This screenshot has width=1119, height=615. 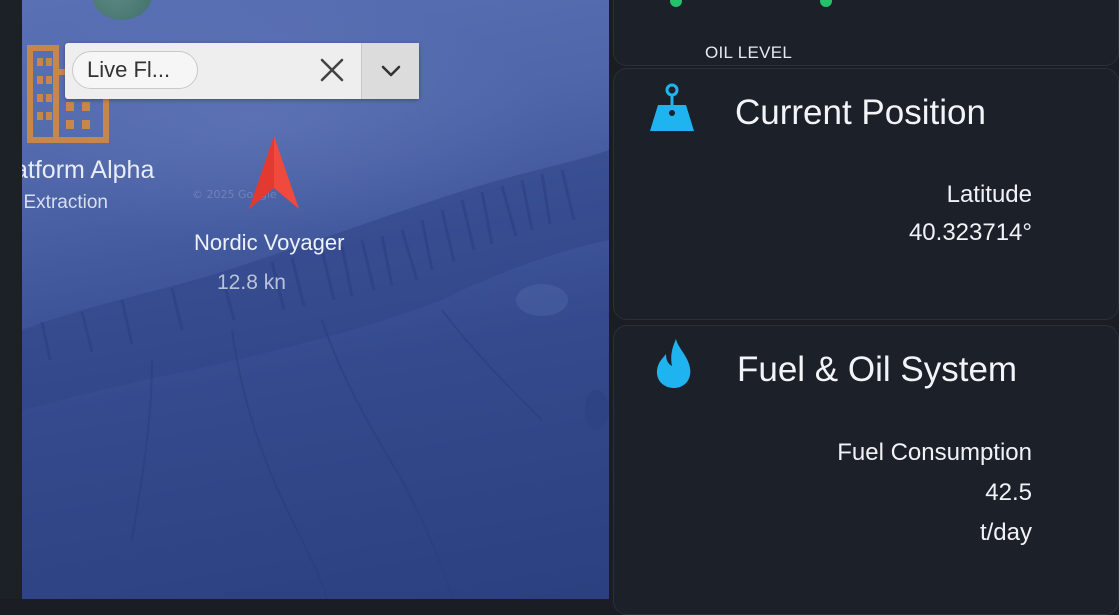 I want to click on position-card-title: Current Position, so click(x=860, y=112).